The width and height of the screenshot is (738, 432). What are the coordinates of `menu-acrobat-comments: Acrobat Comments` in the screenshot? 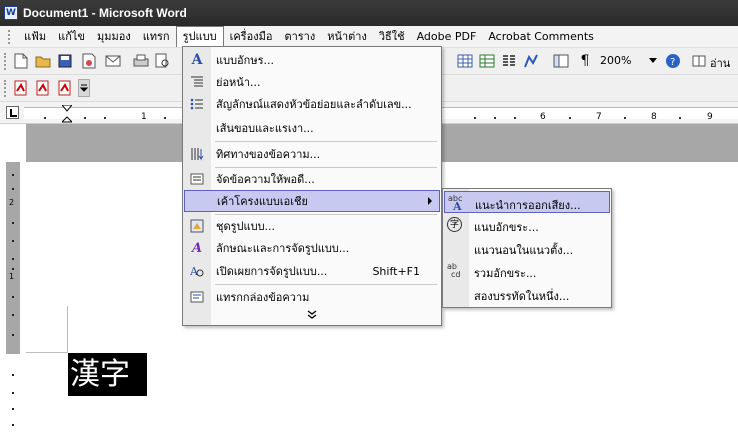 It's located at (541, 37).